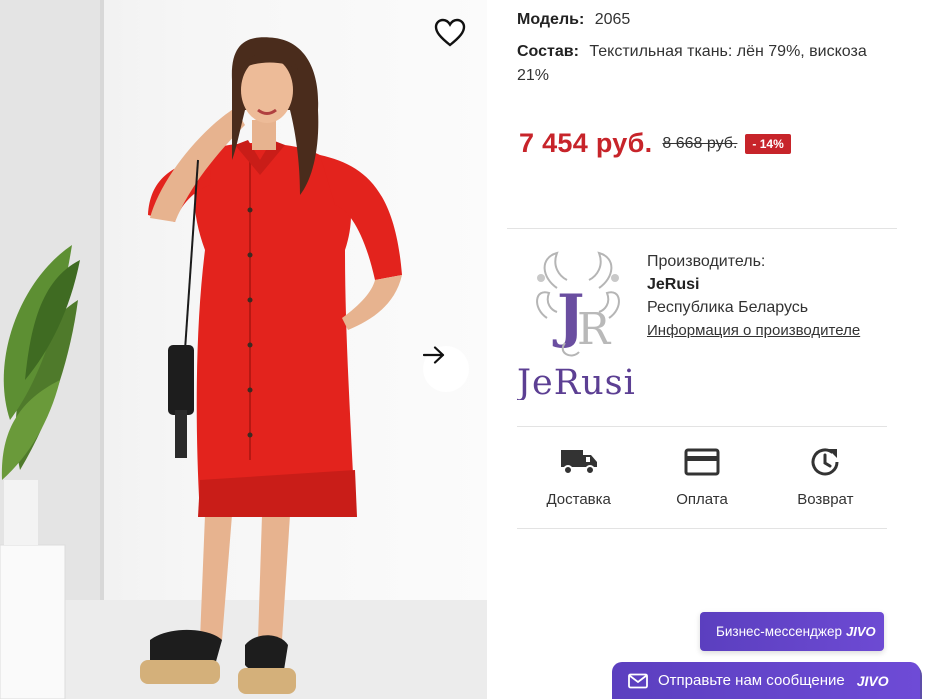 This screenshot has width=944, height=699. Describe the element at coordinates (446, 369) in the screenshot. I see `next-image-button` at that location.